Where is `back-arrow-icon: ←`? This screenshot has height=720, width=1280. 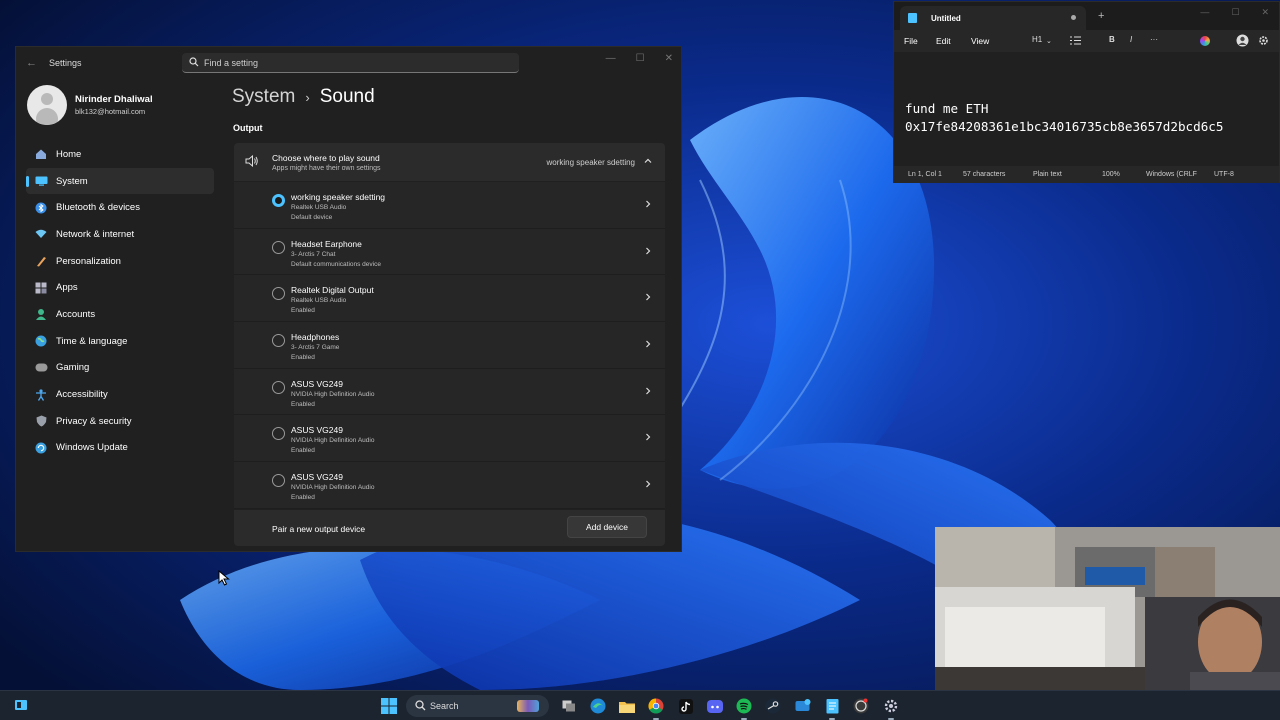
back-arrow-icon: ← is located at coordinates (31, 63).